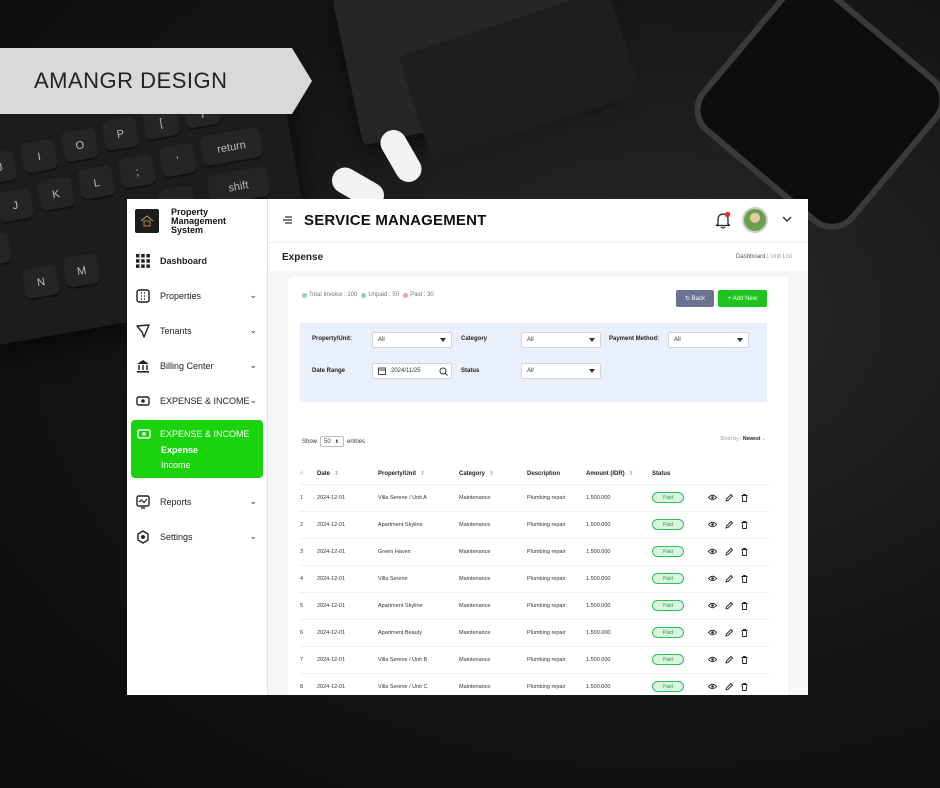 The image size is (940, 788). What do you see at coordinates (742, 298) in the screenshot?
I see `add-new-button: + Add New` at bounding box center [742, 298].